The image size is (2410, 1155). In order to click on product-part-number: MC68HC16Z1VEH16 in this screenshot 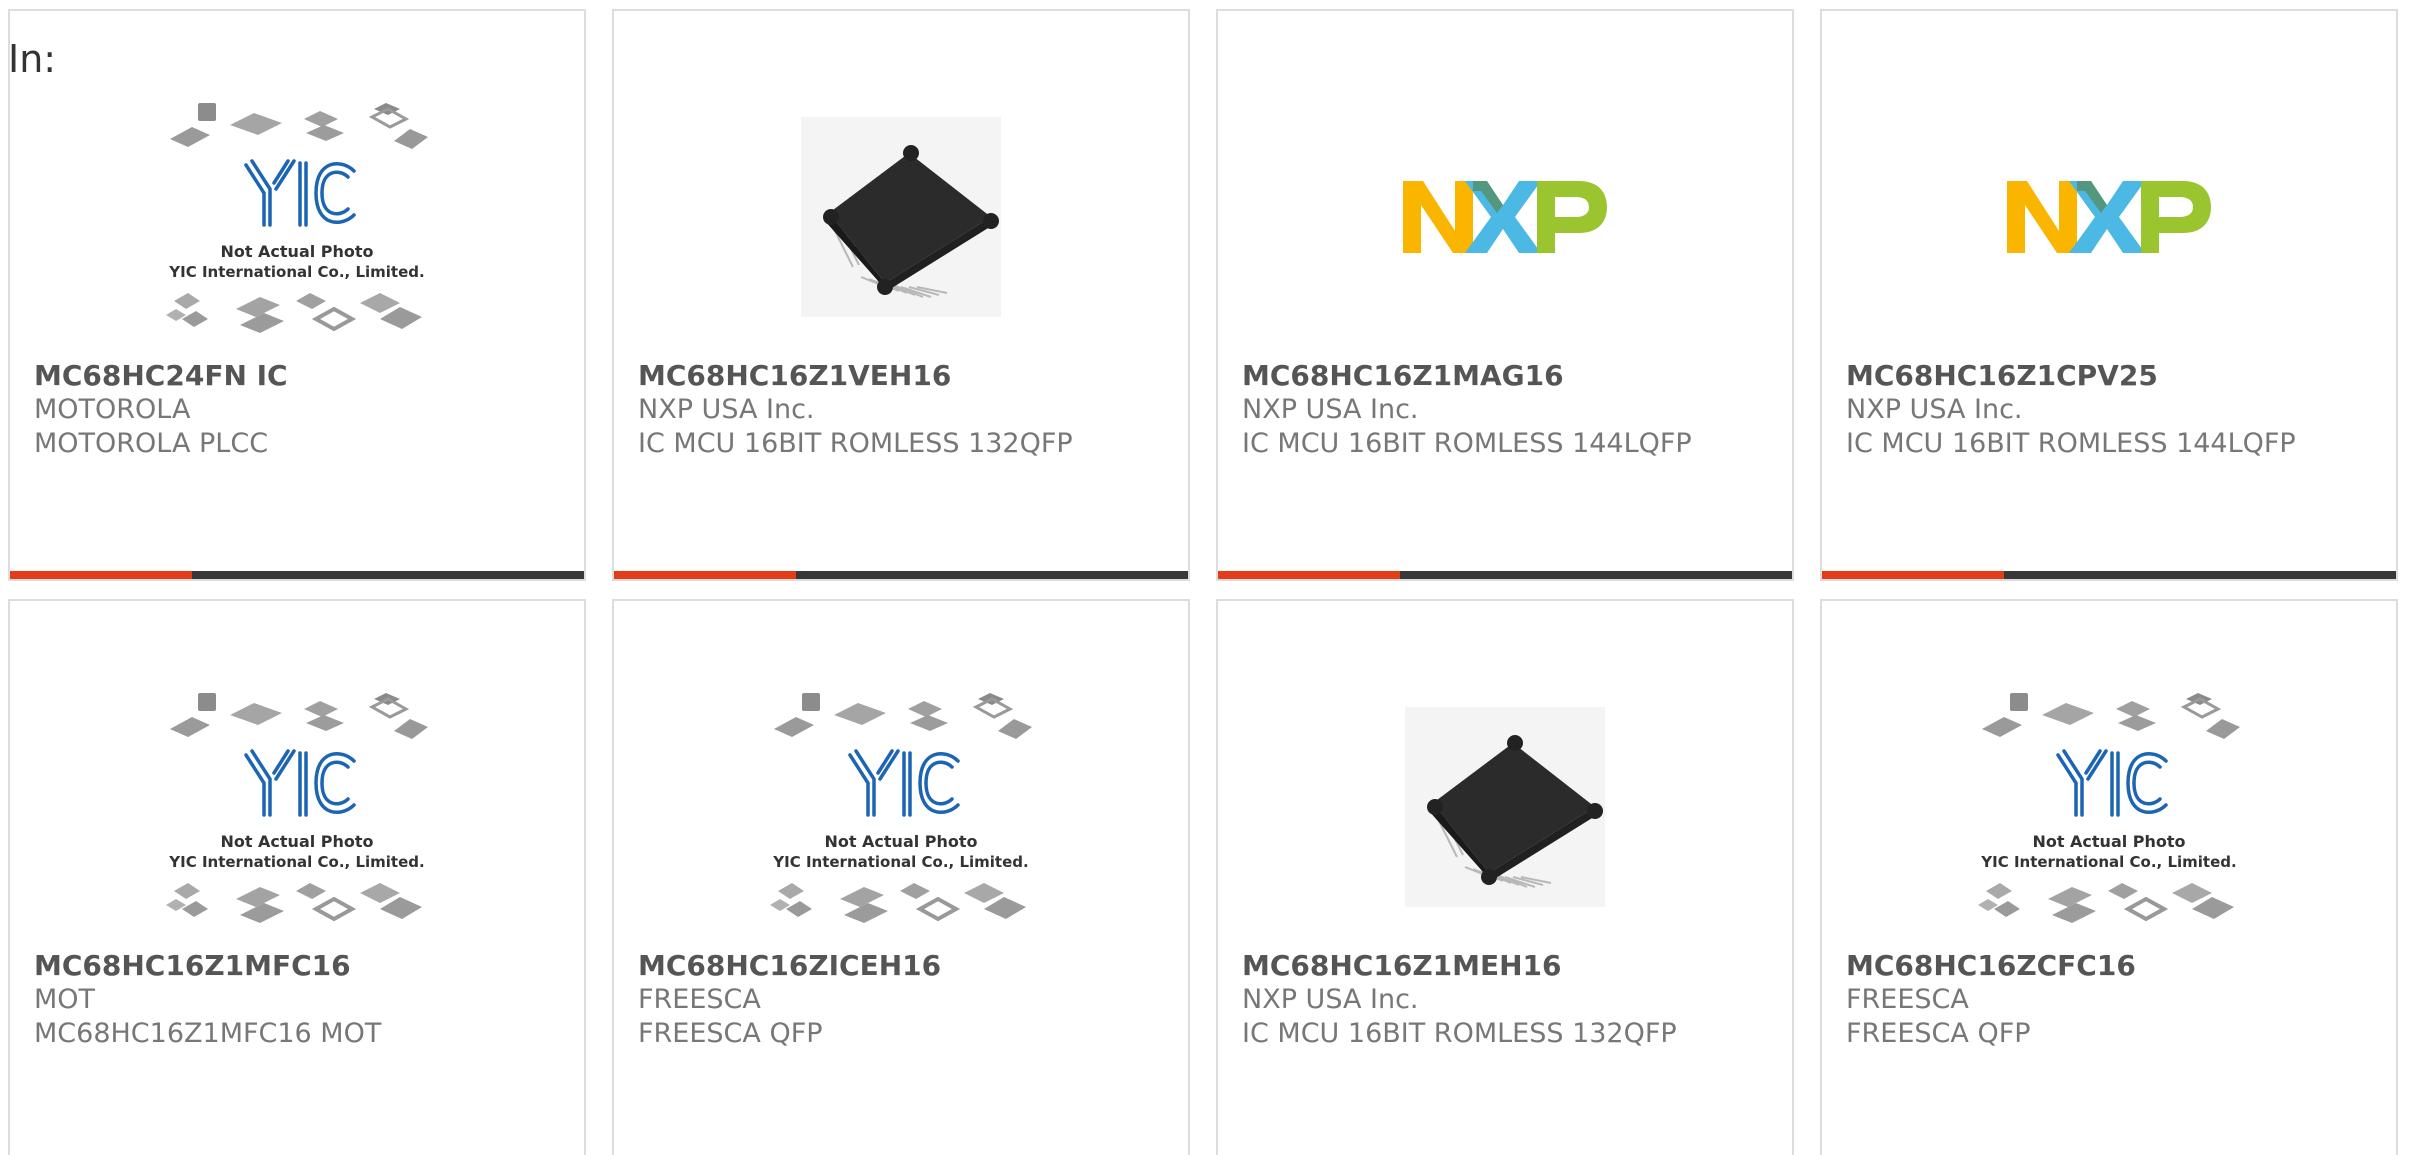, I will do `click(903, 376)`.